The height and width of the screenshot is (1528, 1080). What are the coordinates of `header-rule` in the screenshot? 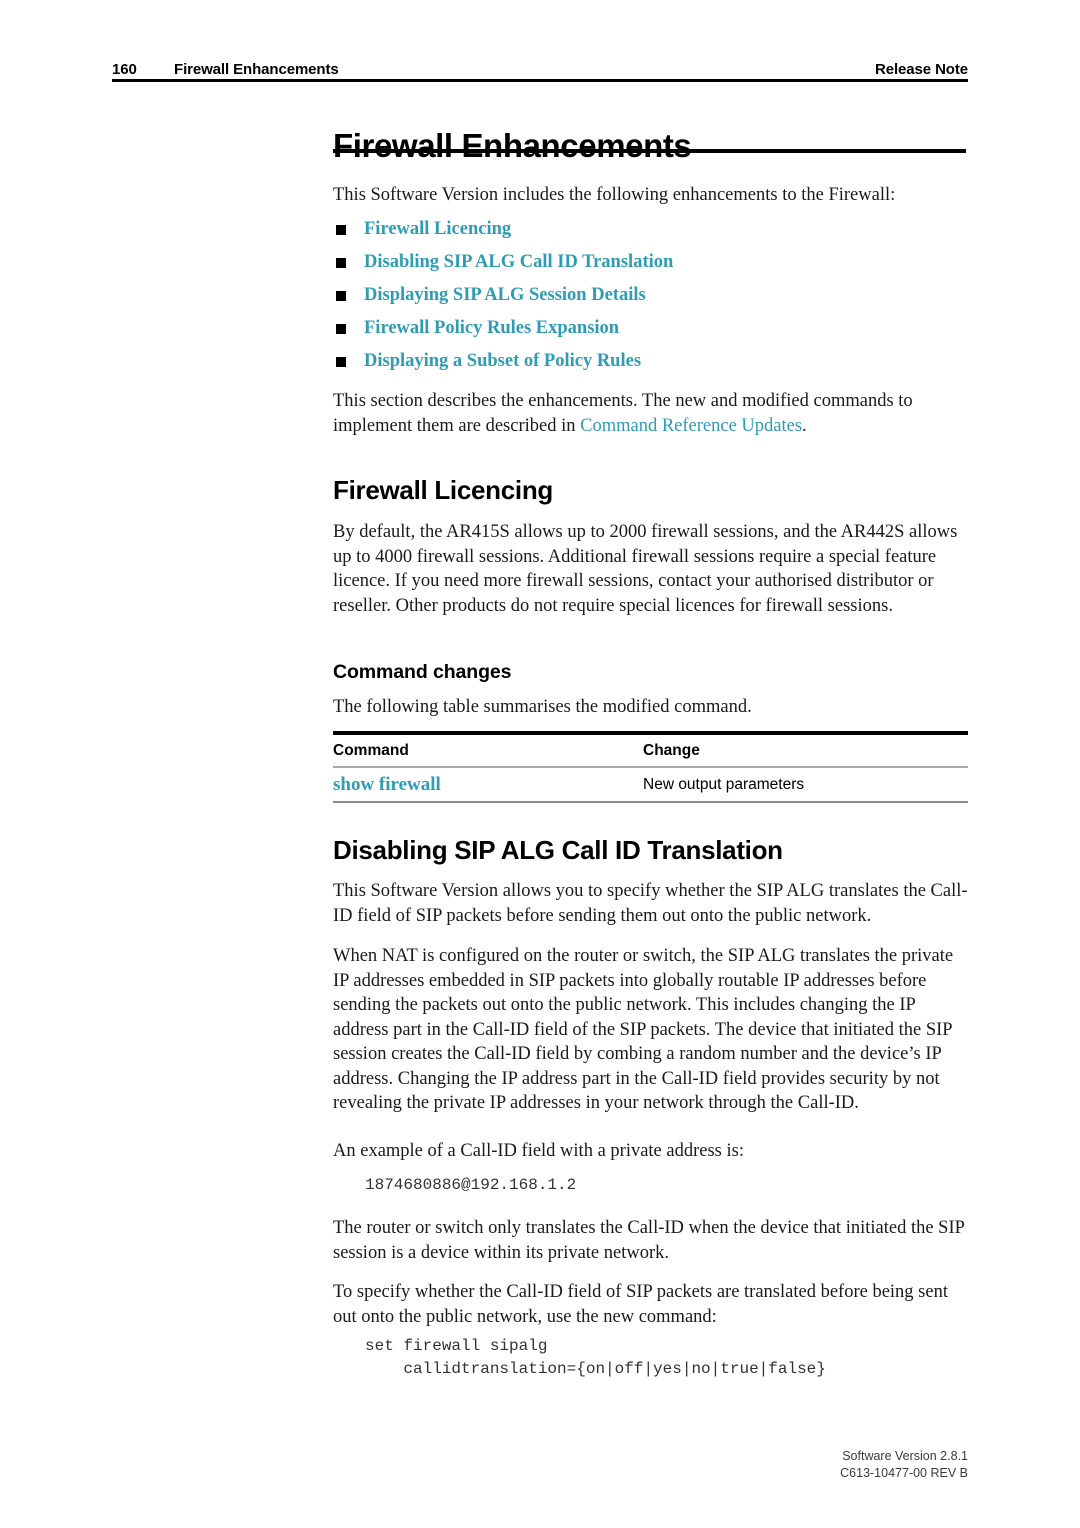 It's located at (540, 80).